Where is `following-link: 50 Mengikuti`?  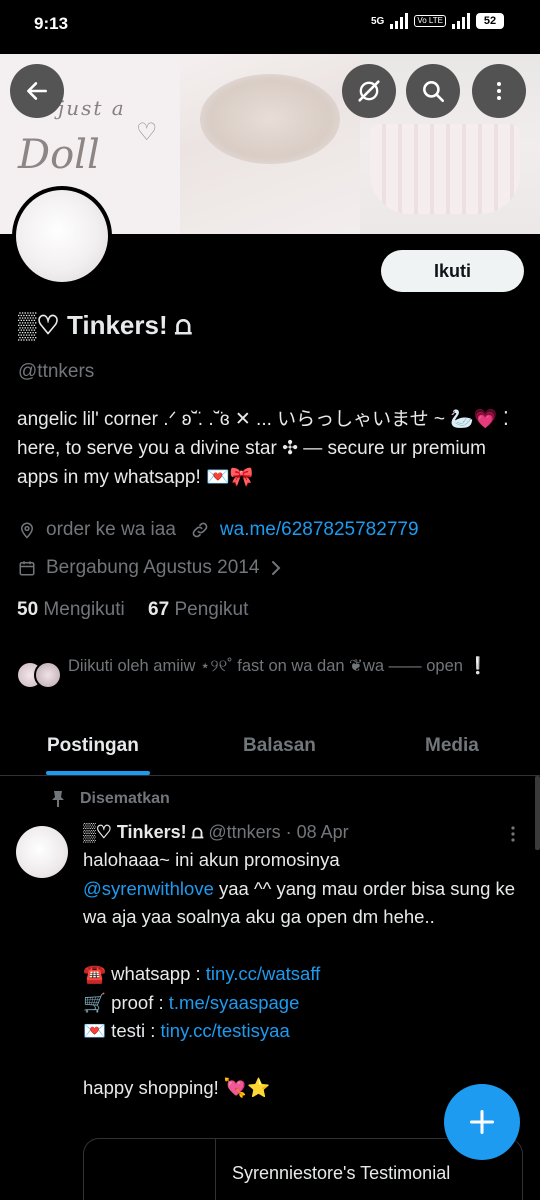
following-link: 50 Mengikuti is located at coordinates (71, 609).